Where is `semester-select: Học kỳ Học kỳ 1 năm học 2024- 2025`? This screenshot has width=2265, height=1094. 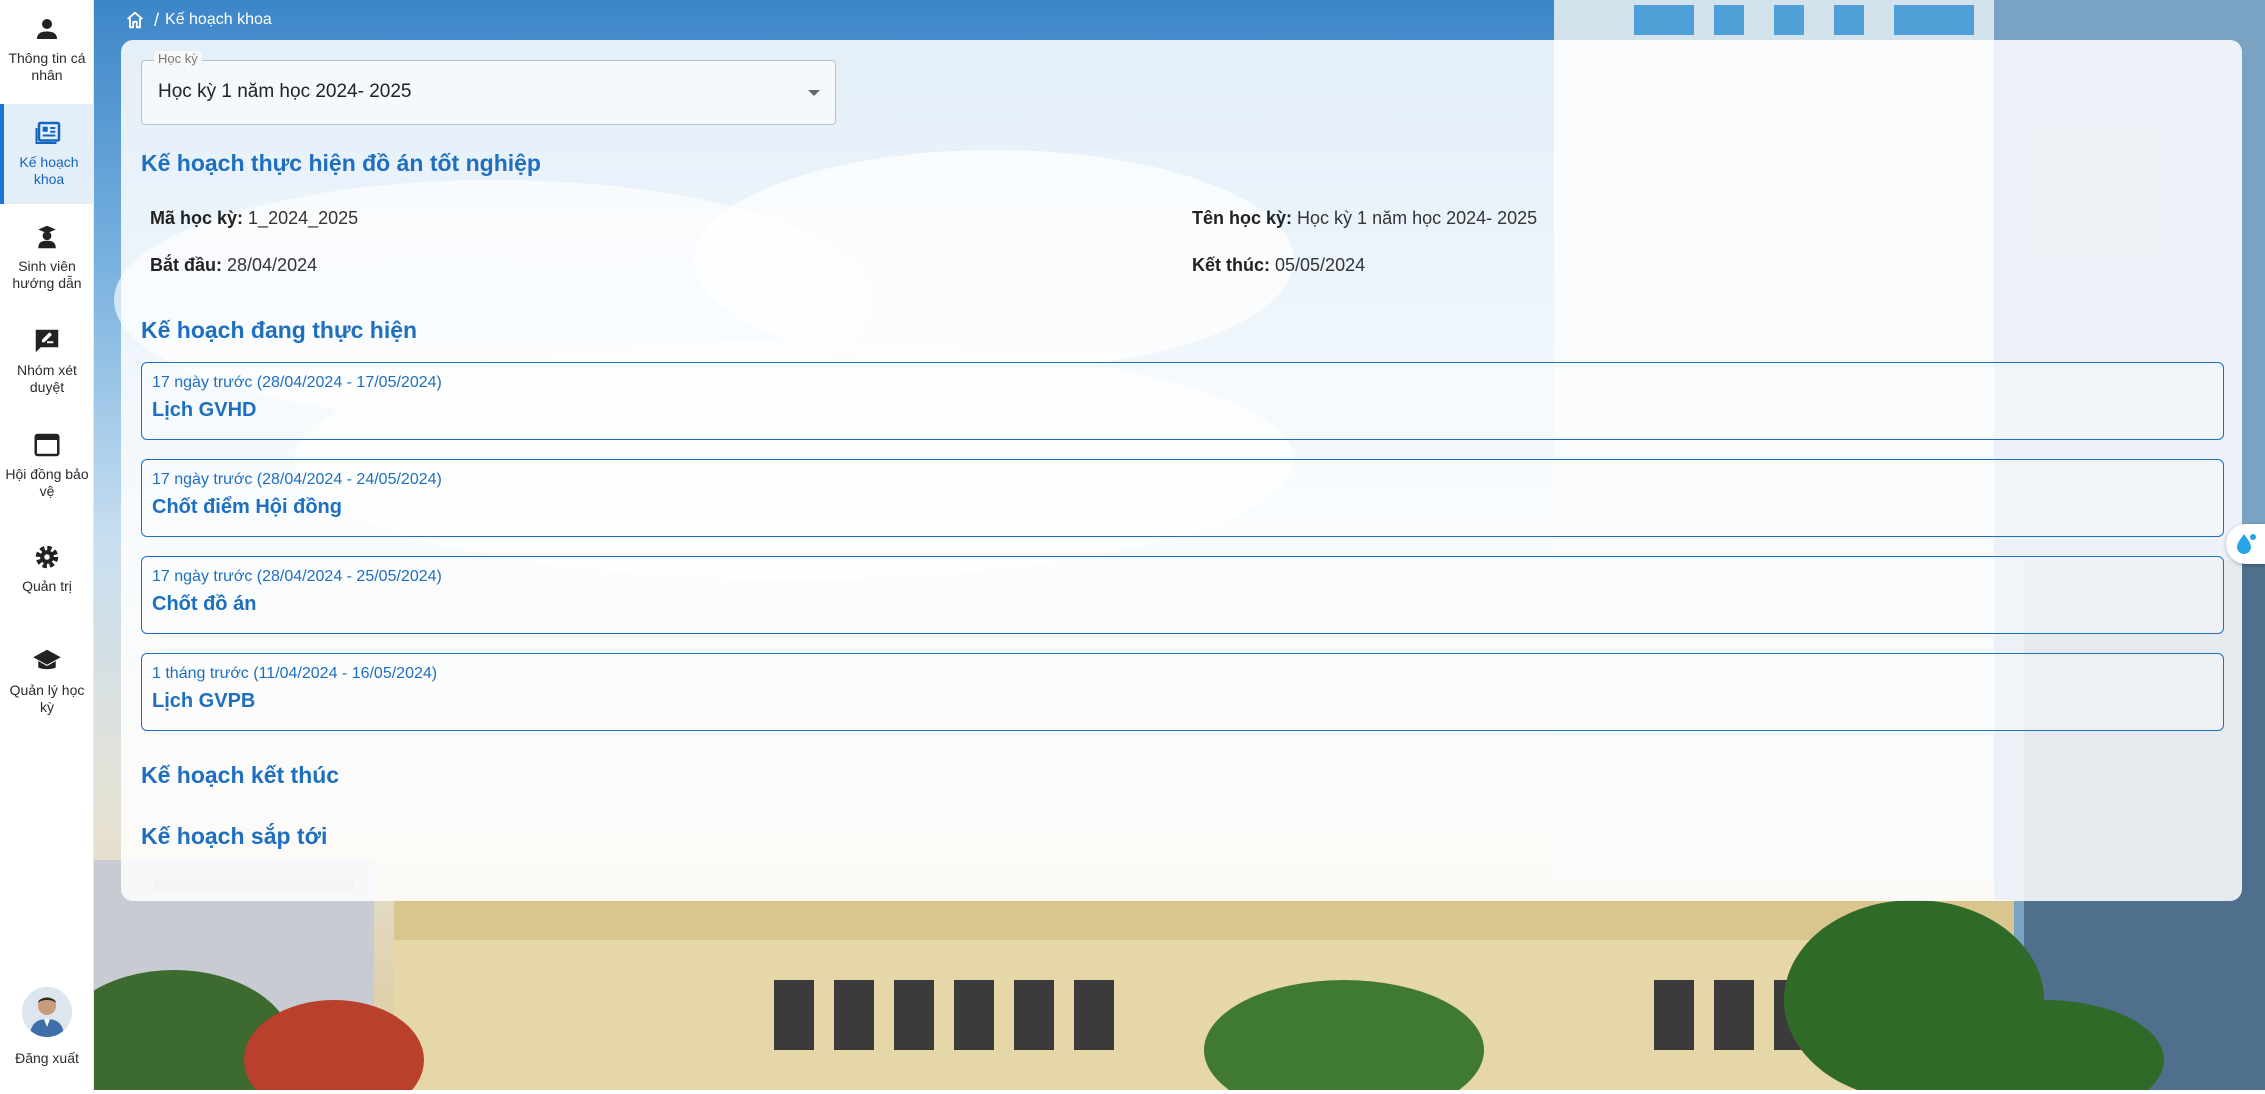 semester-select: Học kỳ Học kỳ 1 năm học 2024- 2025 is located at coordinates (488, 88).